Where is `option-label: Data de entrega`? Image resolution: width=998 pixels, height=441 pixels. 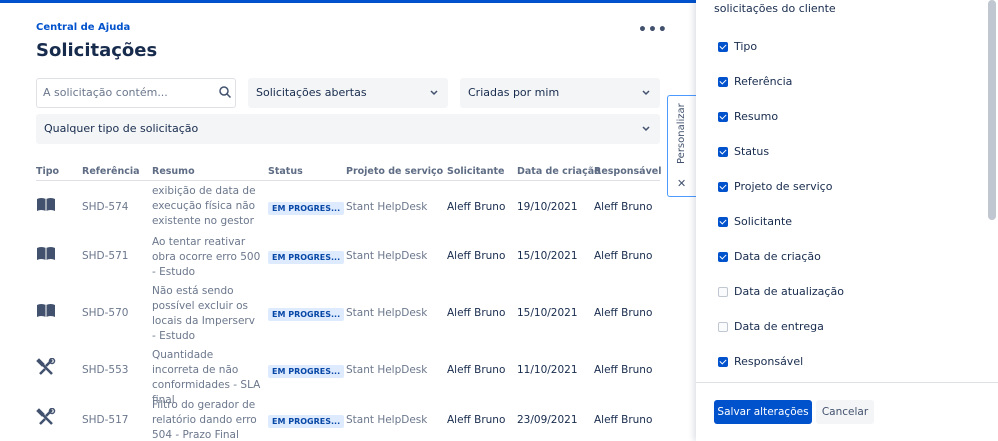 option-label: Data de entrega is located at coordinates (779, 326).